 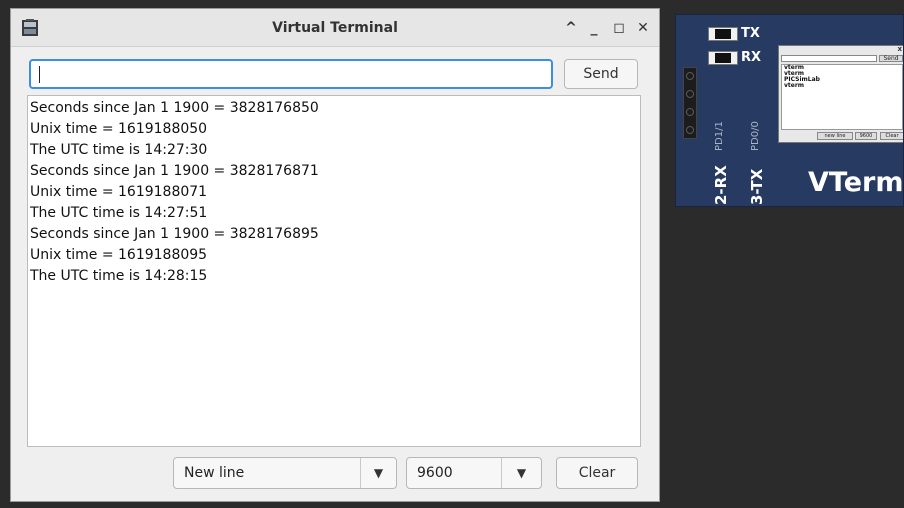 What do you see at coordinates (899, 49) in the screenshot?
I see `mini-close-icon: x` at bounding box center [899, 49].